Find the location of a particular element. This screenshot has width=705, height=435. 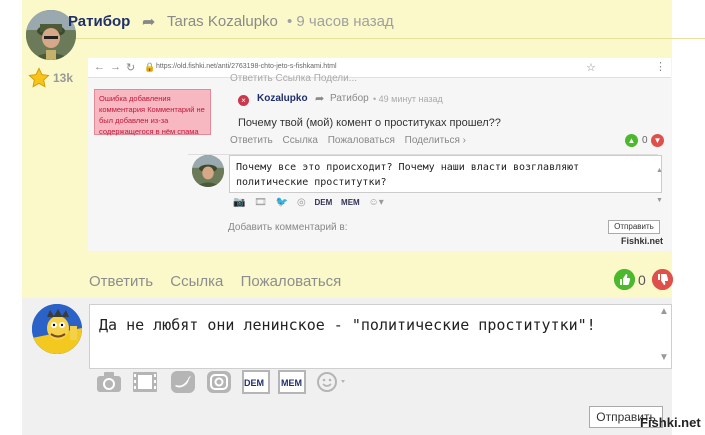

ss-thumb-up-icon: ▲ is located at coordinates (631, 140).